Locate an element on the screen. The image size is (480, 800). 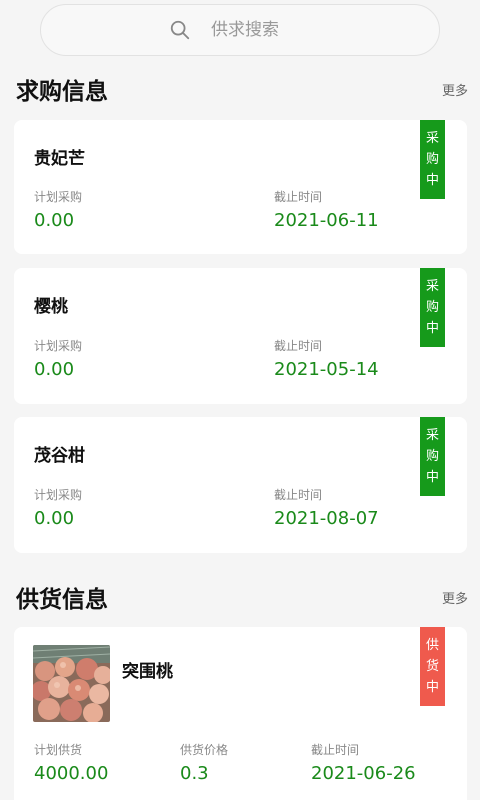
supply-section-header: 供货信息 更多 is located at coordinates (242, 597).